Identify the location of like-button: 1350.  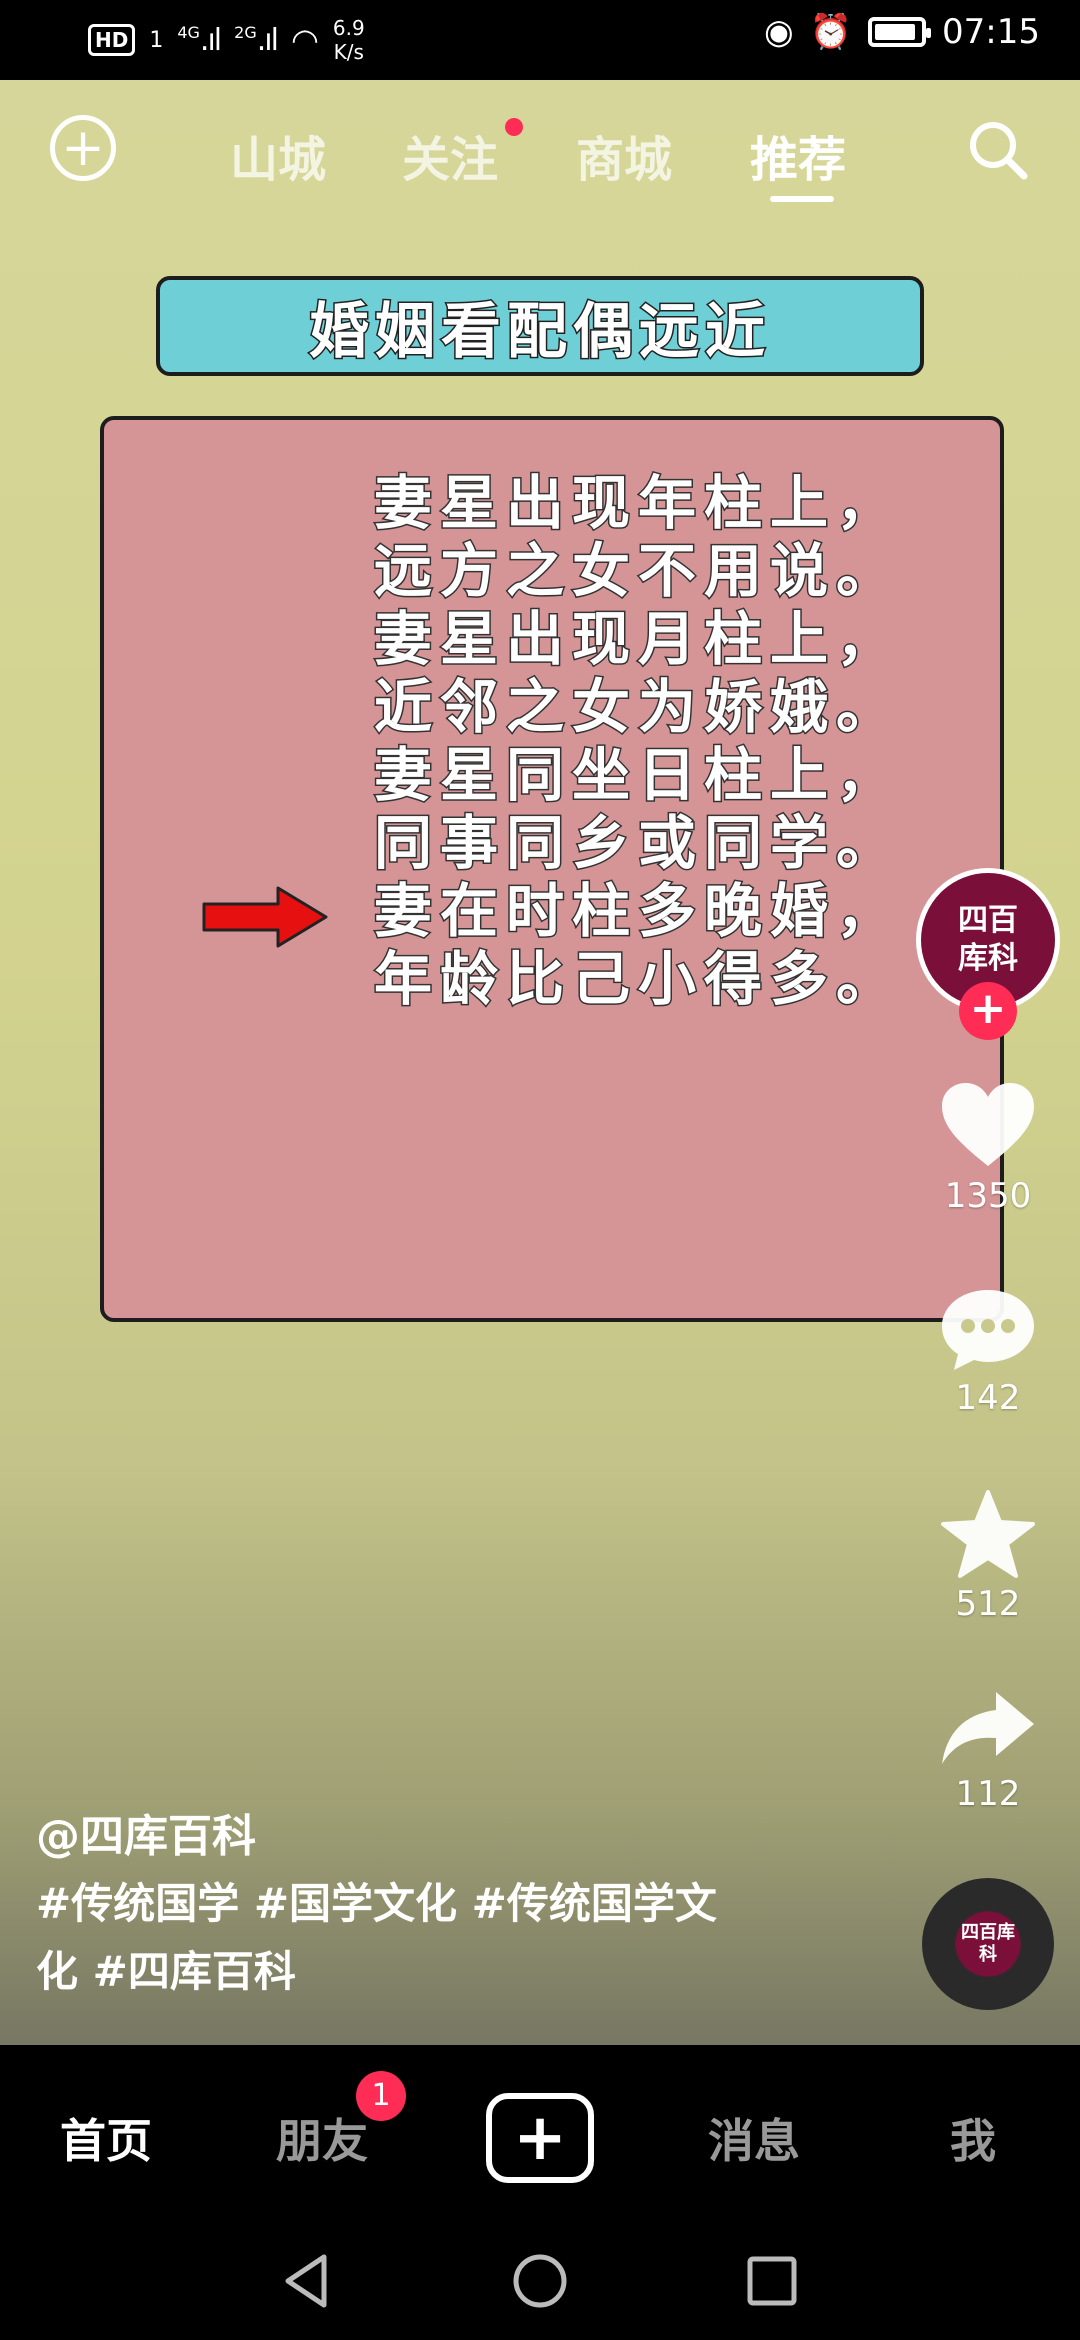
(988, 1148).